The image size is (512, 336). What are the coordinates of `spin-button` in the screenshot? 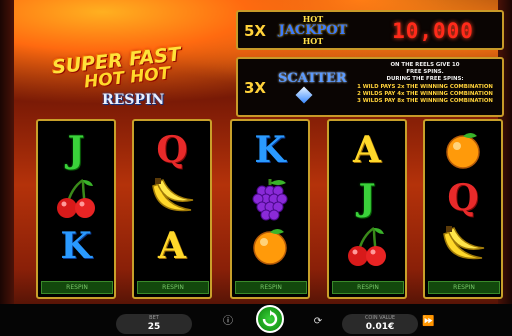 It's located at (270, 319).